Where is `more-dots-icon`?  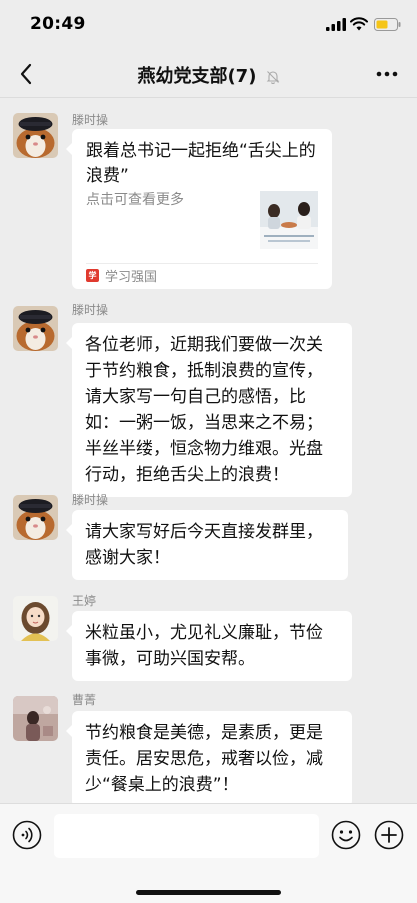 more-dots-icon is located at coordinates (387, 74).